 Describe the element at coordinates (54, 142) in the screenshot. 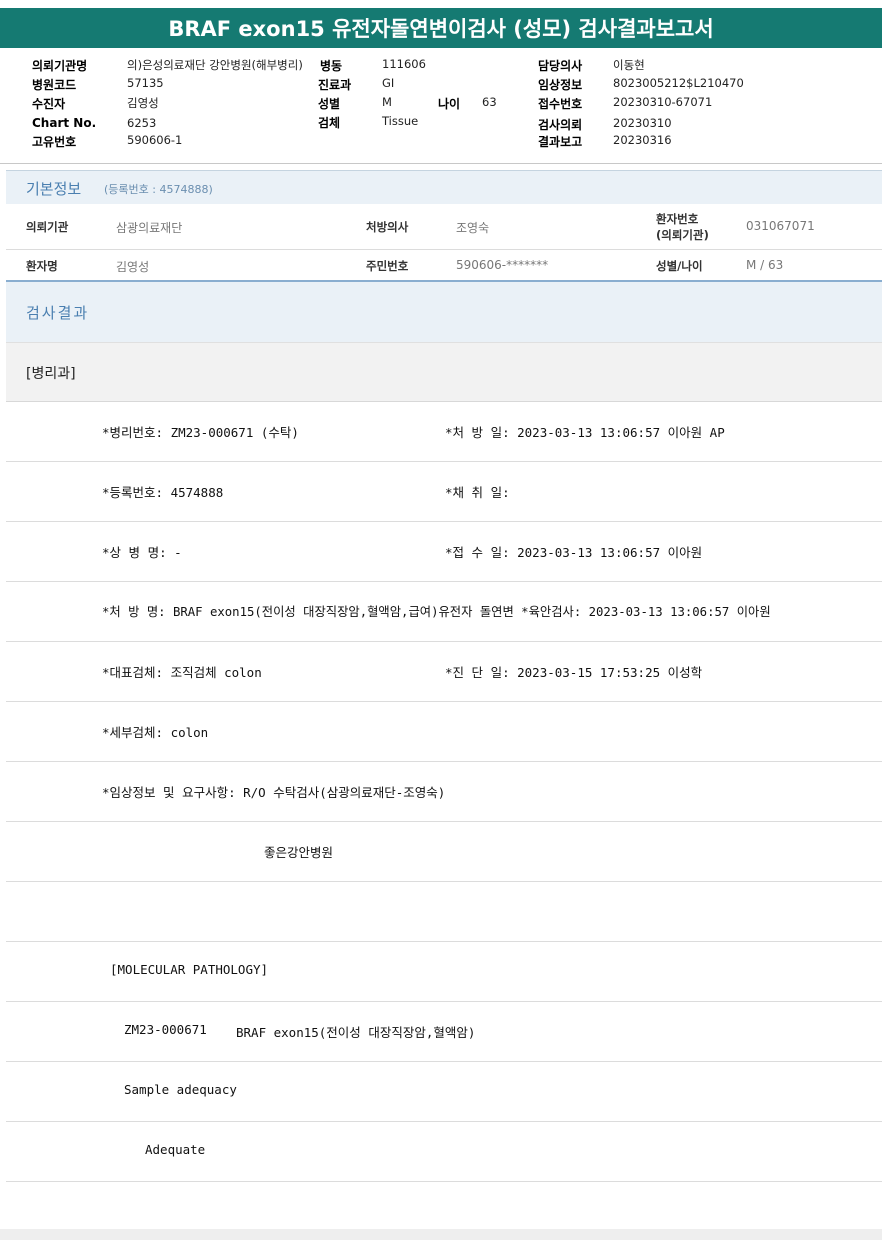

I see `unique-label: 고유번호` at that location.